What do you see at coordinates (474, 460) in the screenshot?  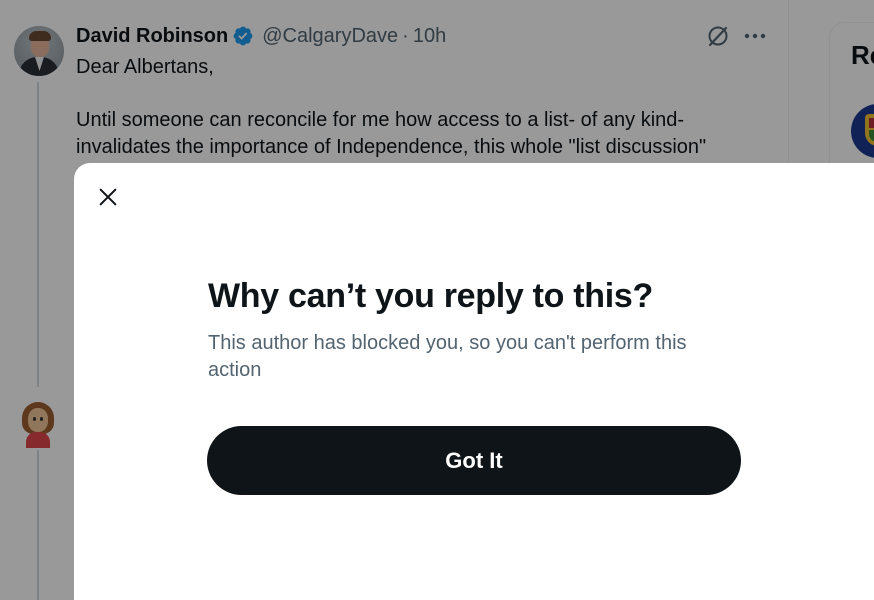 I see `got-it-button: Got It` at bounding box center [474, 460].